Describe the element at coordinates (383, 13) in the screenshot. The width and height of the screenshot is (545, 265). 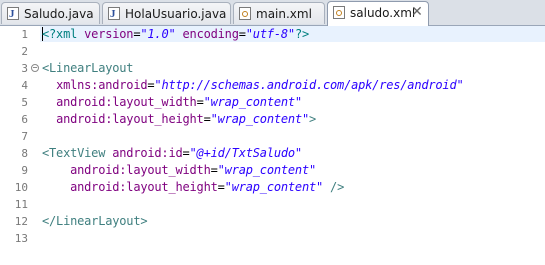
I see `tab-label: saludo.xml` at that location.